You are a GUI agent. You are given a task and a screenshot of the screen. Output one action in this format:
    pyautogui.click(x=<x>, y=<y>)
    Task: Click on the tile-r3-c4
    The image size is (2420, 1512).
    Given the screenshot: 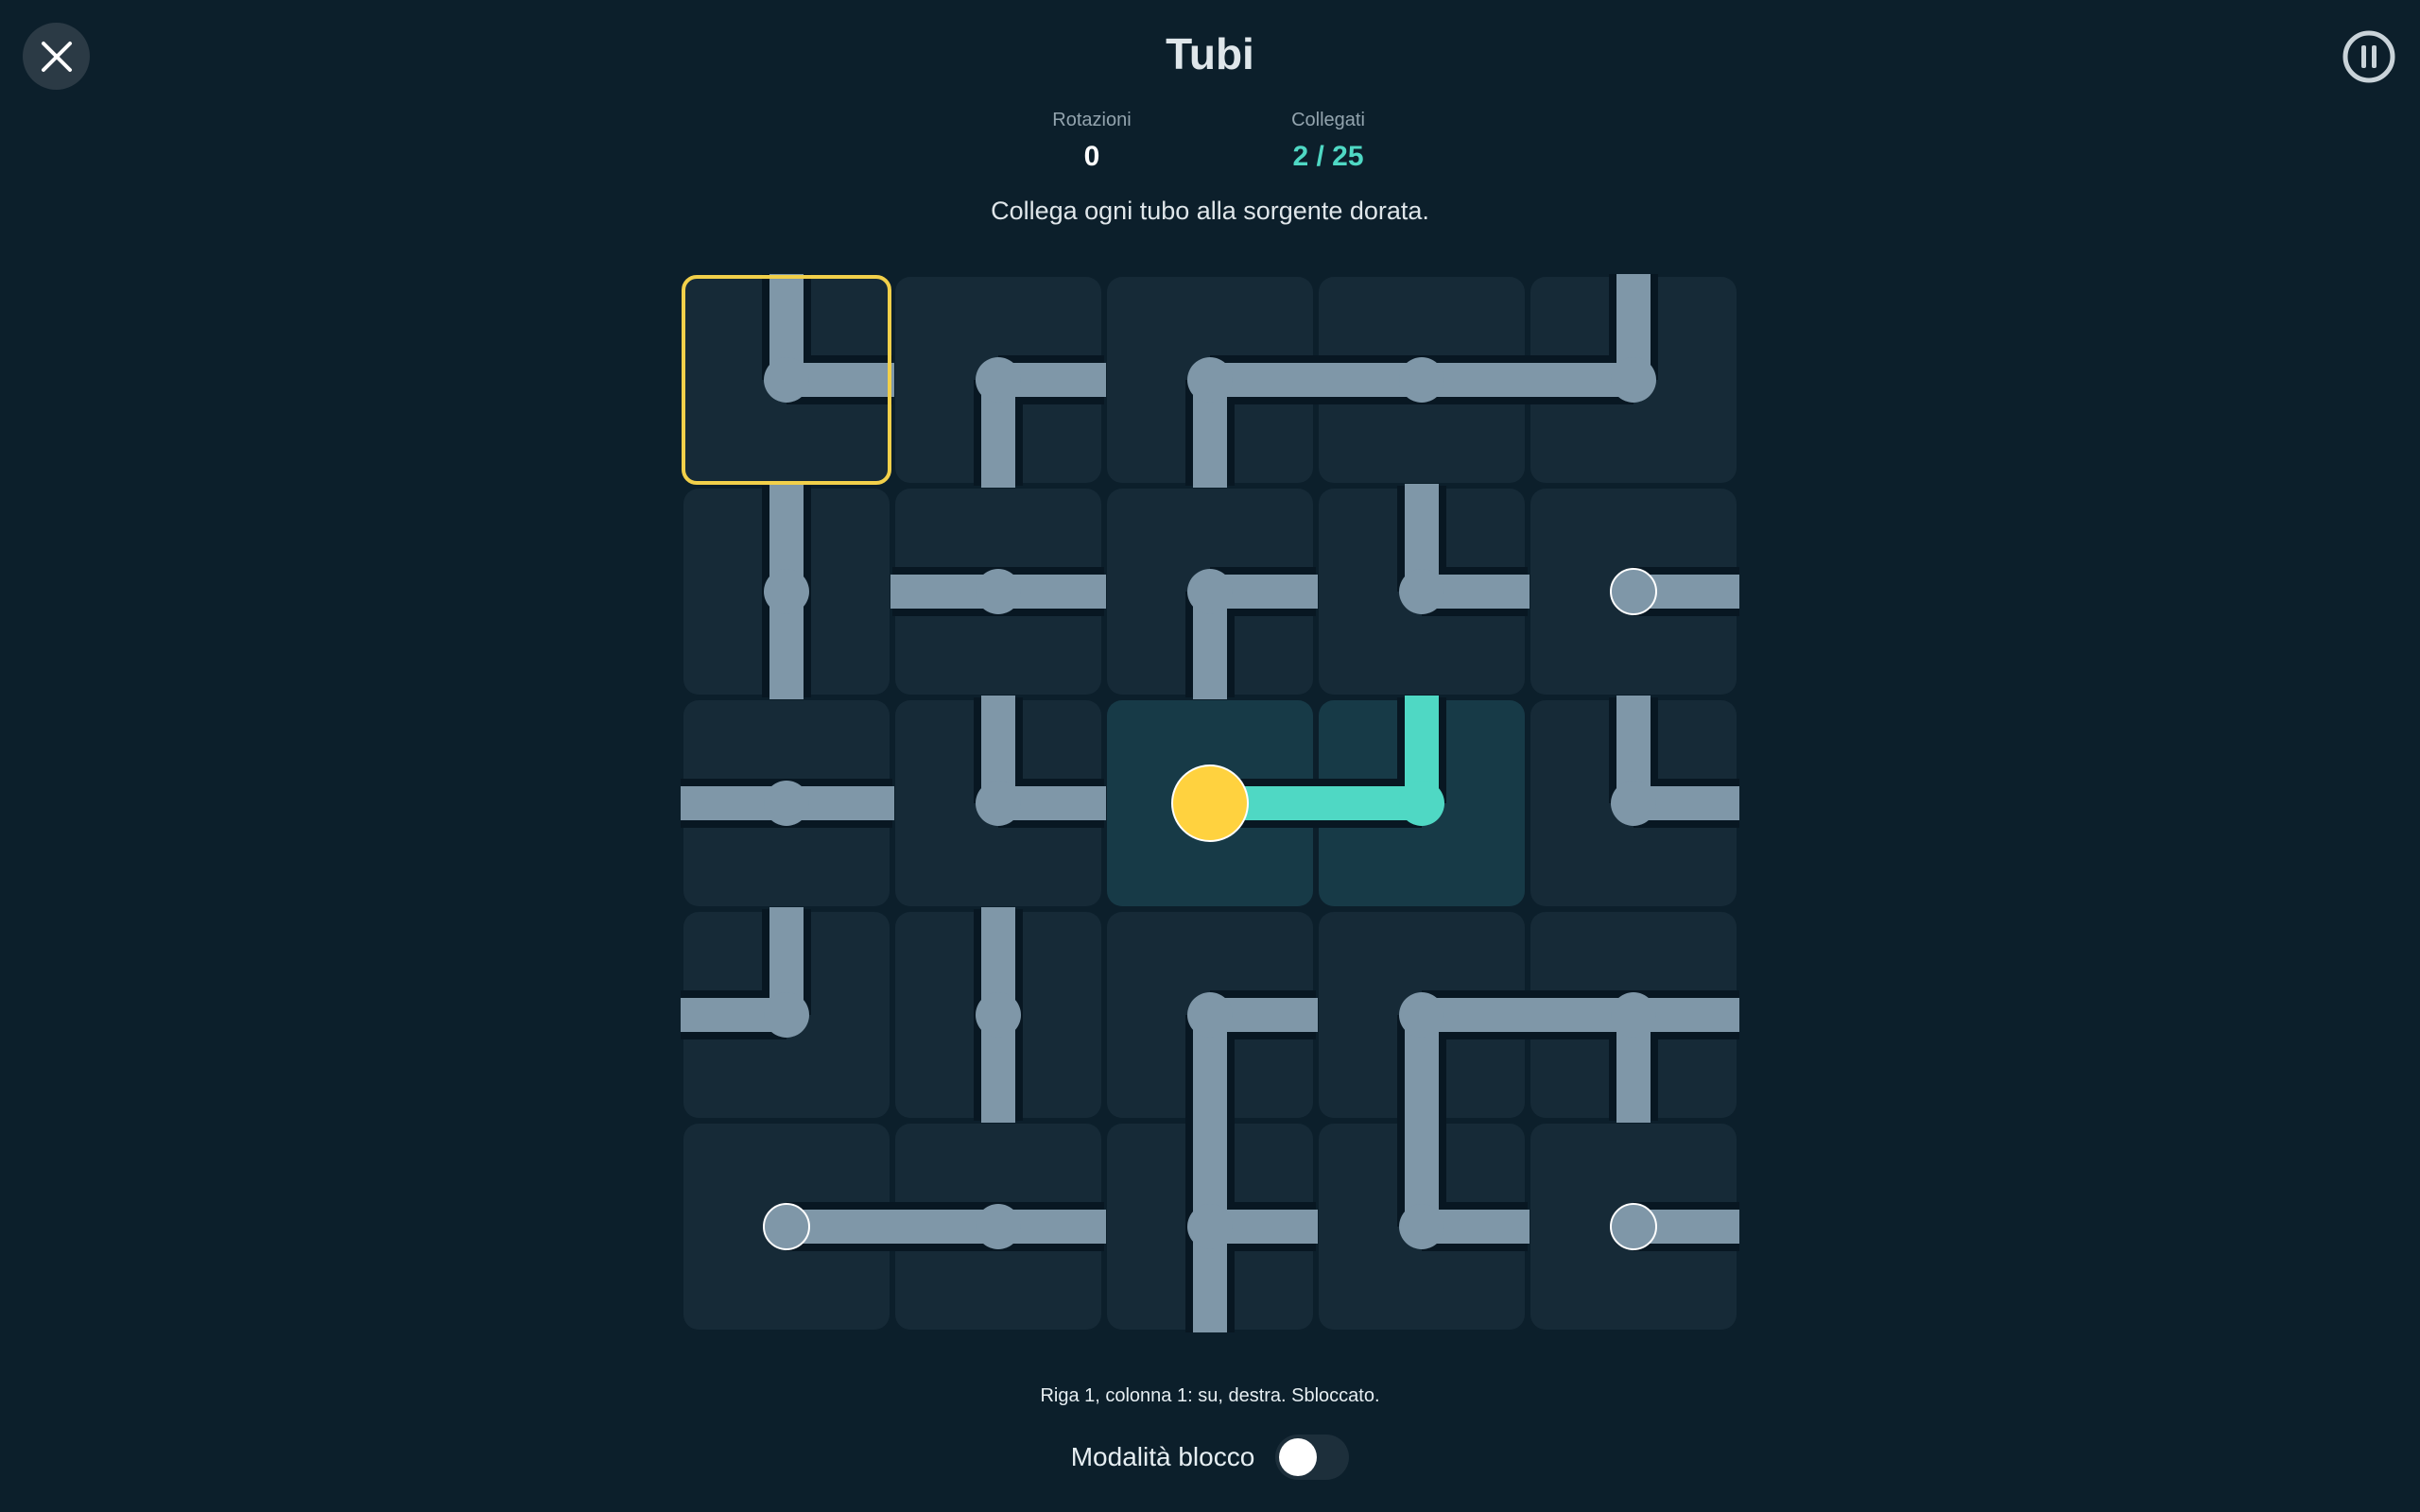 What is the action you would take?
    pyautogui.click(x=1419, y=801)
    